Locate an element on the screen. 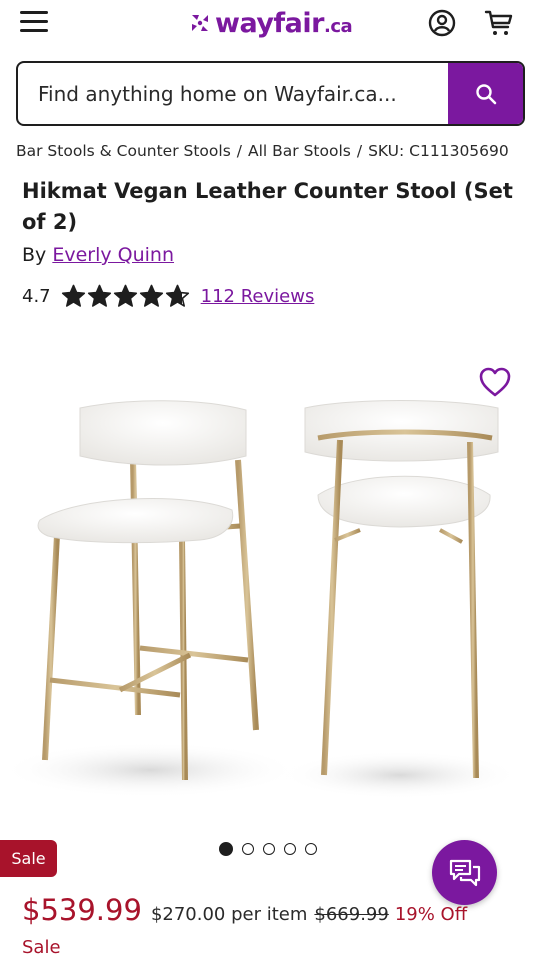 This screenshot has width=541, height=960. sale-price: $539.99 is located at coordinates (82, 910).